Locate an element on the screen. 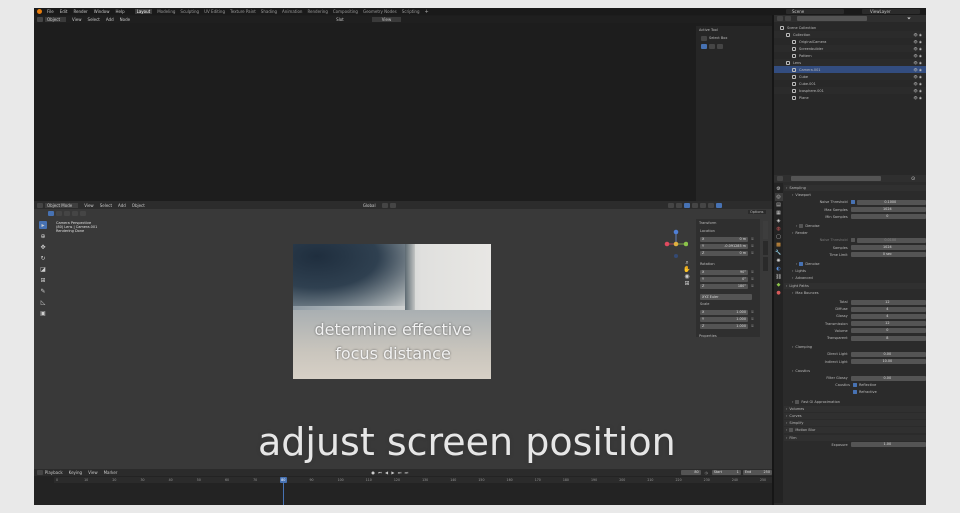 The height and width of the screenshot is (513, 960). properties-editor-icon is located at coordinates (780, 178).